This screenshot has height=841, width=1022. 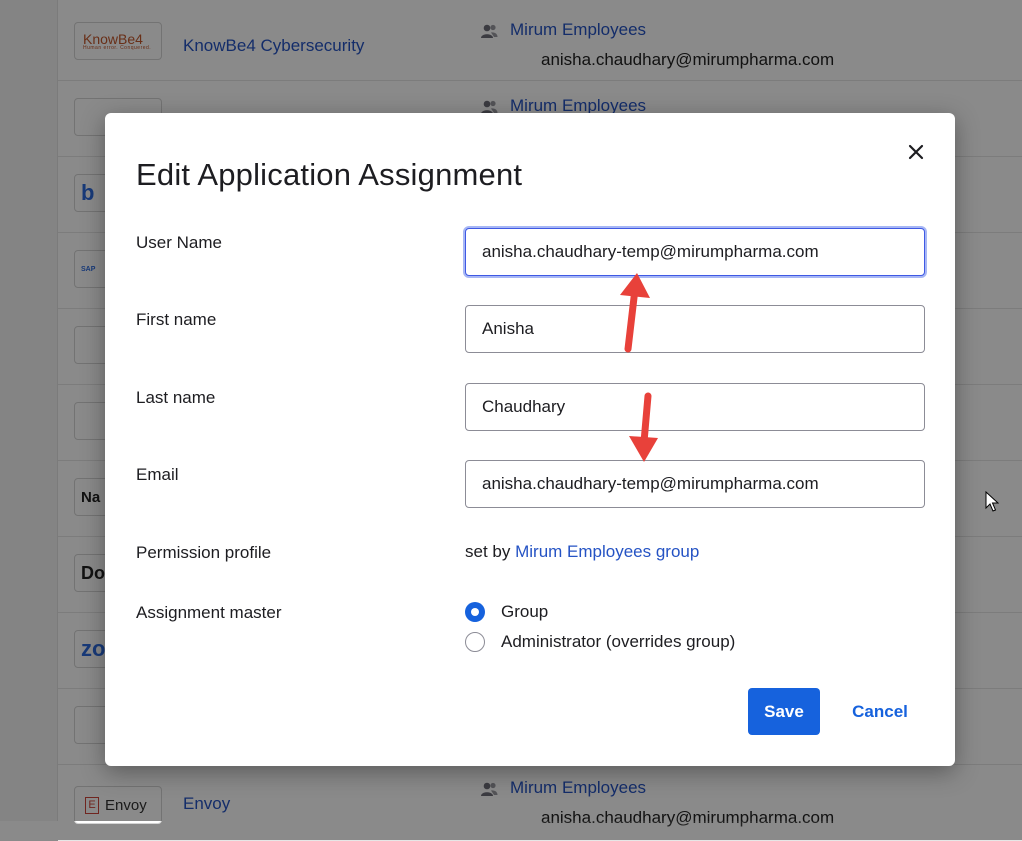 I want to click on group-radio-label: Group, so click(x=525, y=611).